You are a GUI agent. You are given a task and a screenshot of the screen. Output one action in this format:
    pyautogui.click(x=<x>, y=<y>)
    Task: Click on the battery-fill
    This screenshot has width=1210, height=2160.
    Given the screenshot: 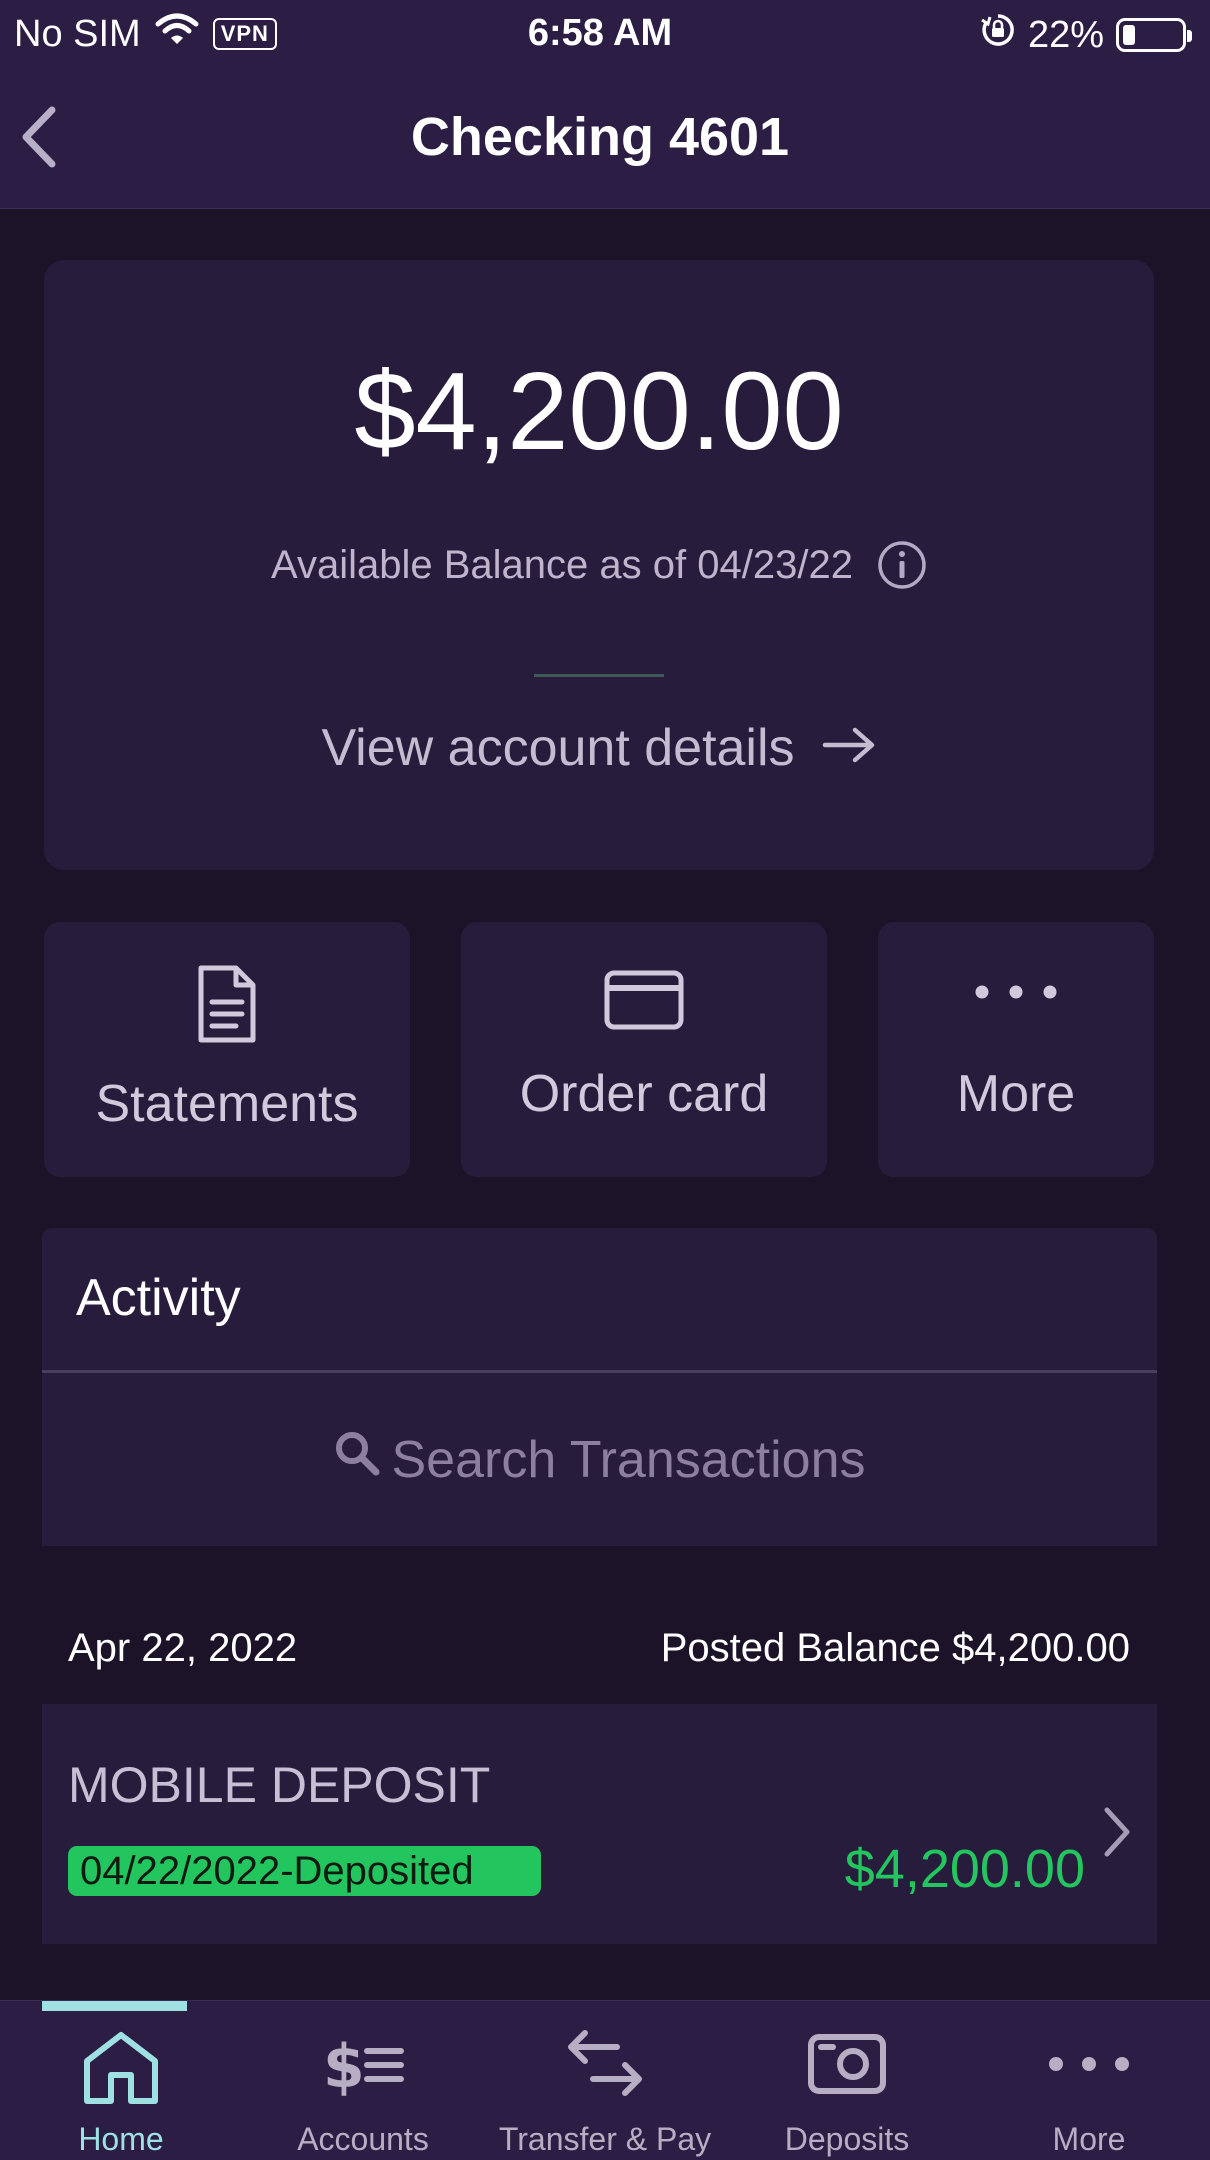 What is the action you would take?
    pyautogui.click(x=1129, y=35)
    